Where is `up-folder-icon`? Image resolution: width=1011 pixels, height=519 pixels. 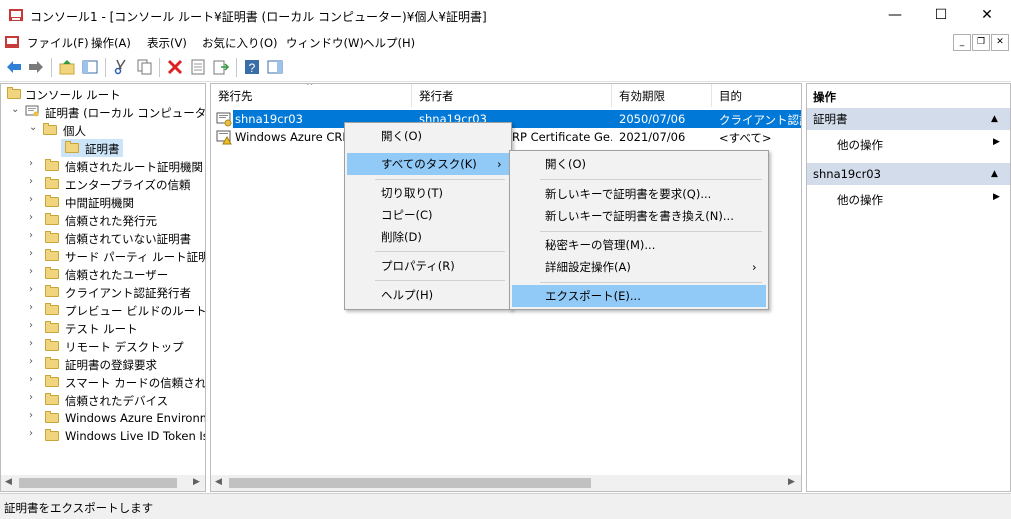 up-folder-icon is located at coordinates (67, 67).